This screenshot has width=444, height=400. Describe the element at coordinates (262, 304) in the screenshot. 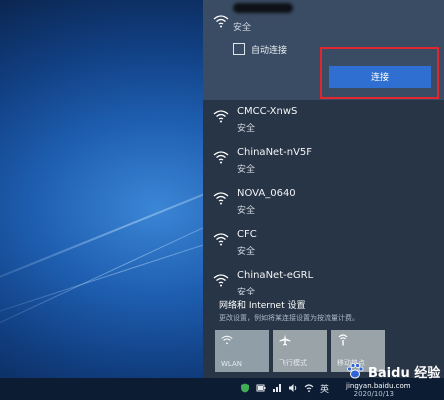

I see `network-settings-link: 网络和 Internet 设置` at that location.